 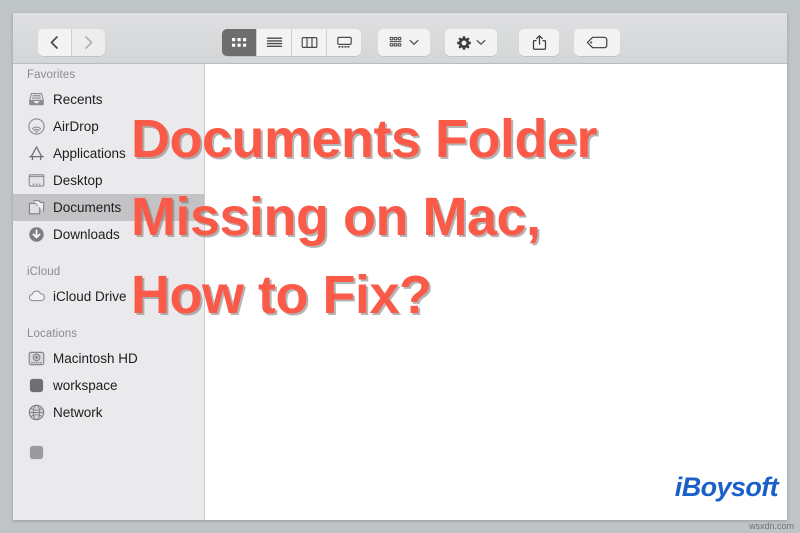 I want to click on group-by-icon, so click(x=395, y=41).